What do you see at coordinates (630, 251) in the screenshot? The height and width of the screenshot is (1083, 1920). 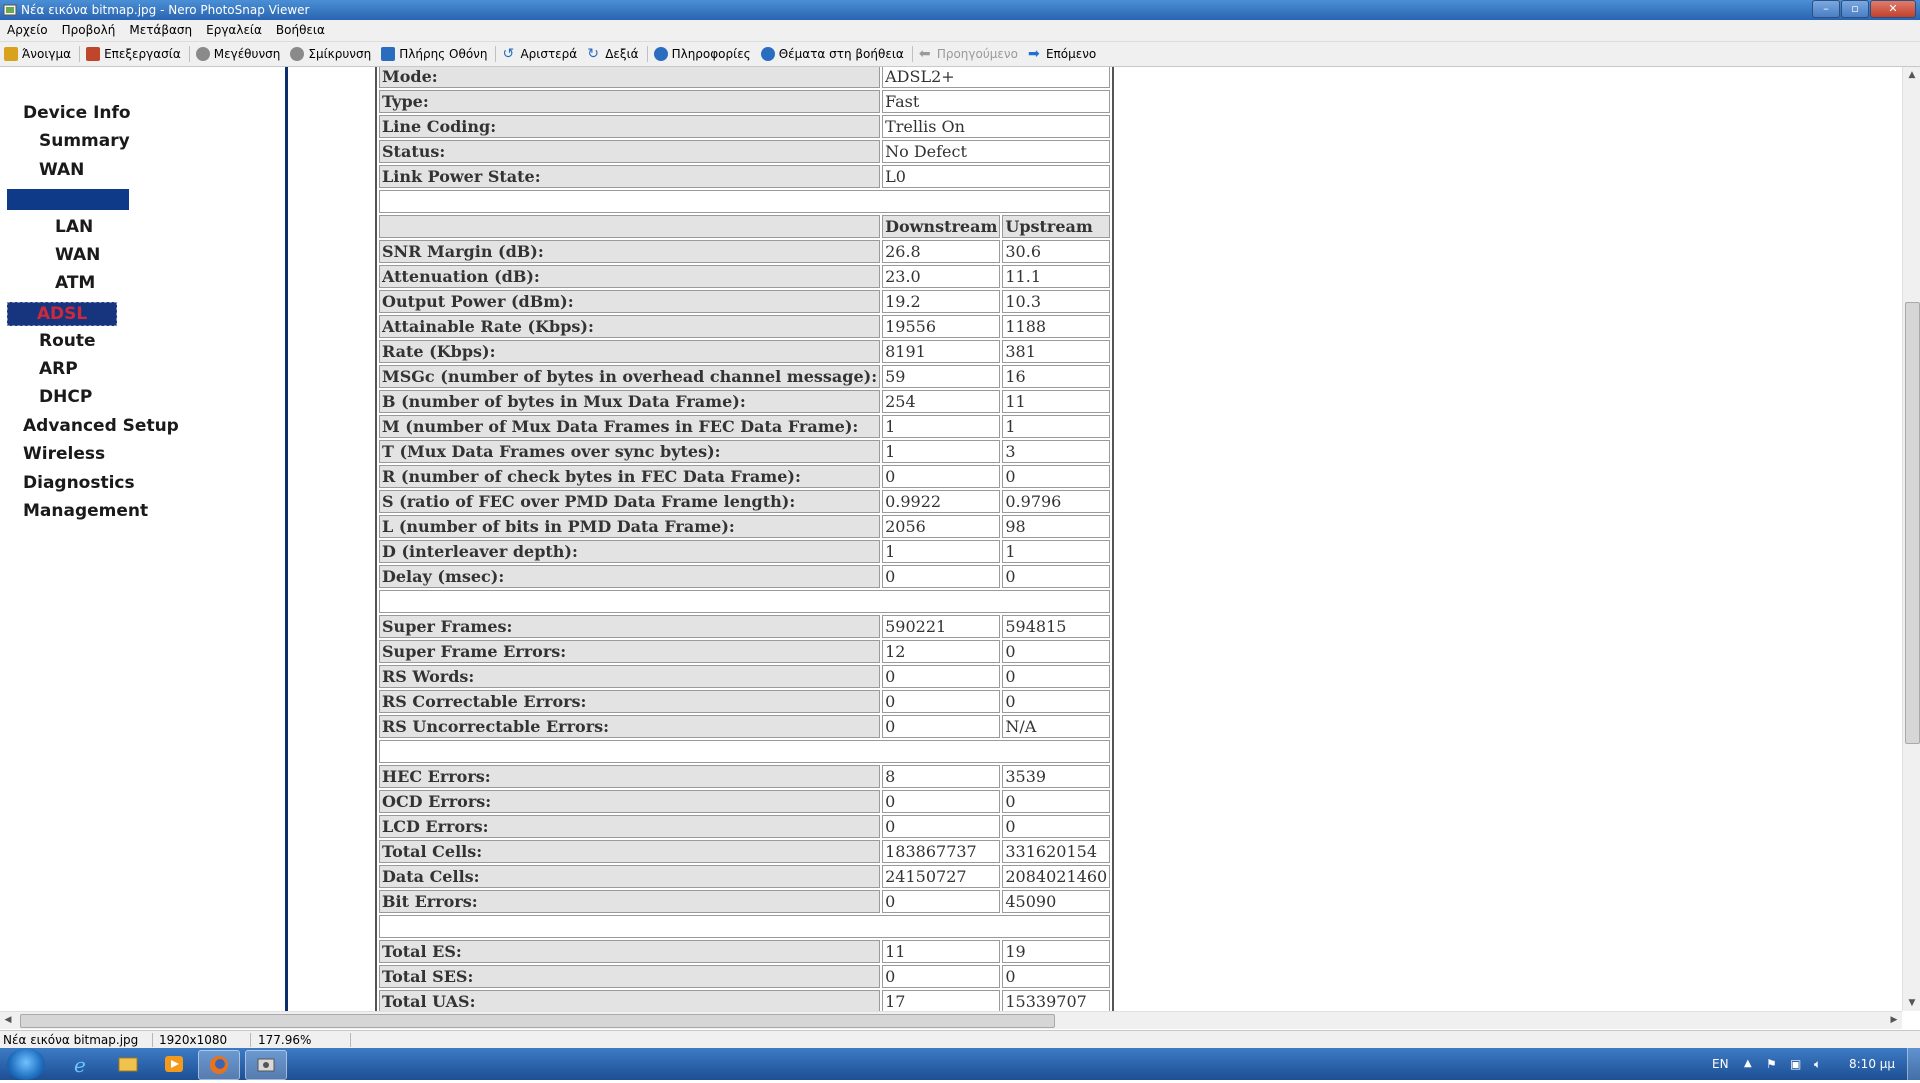 I see `row-label: SNR Margin (dB):` at bounding box center [630, 251].